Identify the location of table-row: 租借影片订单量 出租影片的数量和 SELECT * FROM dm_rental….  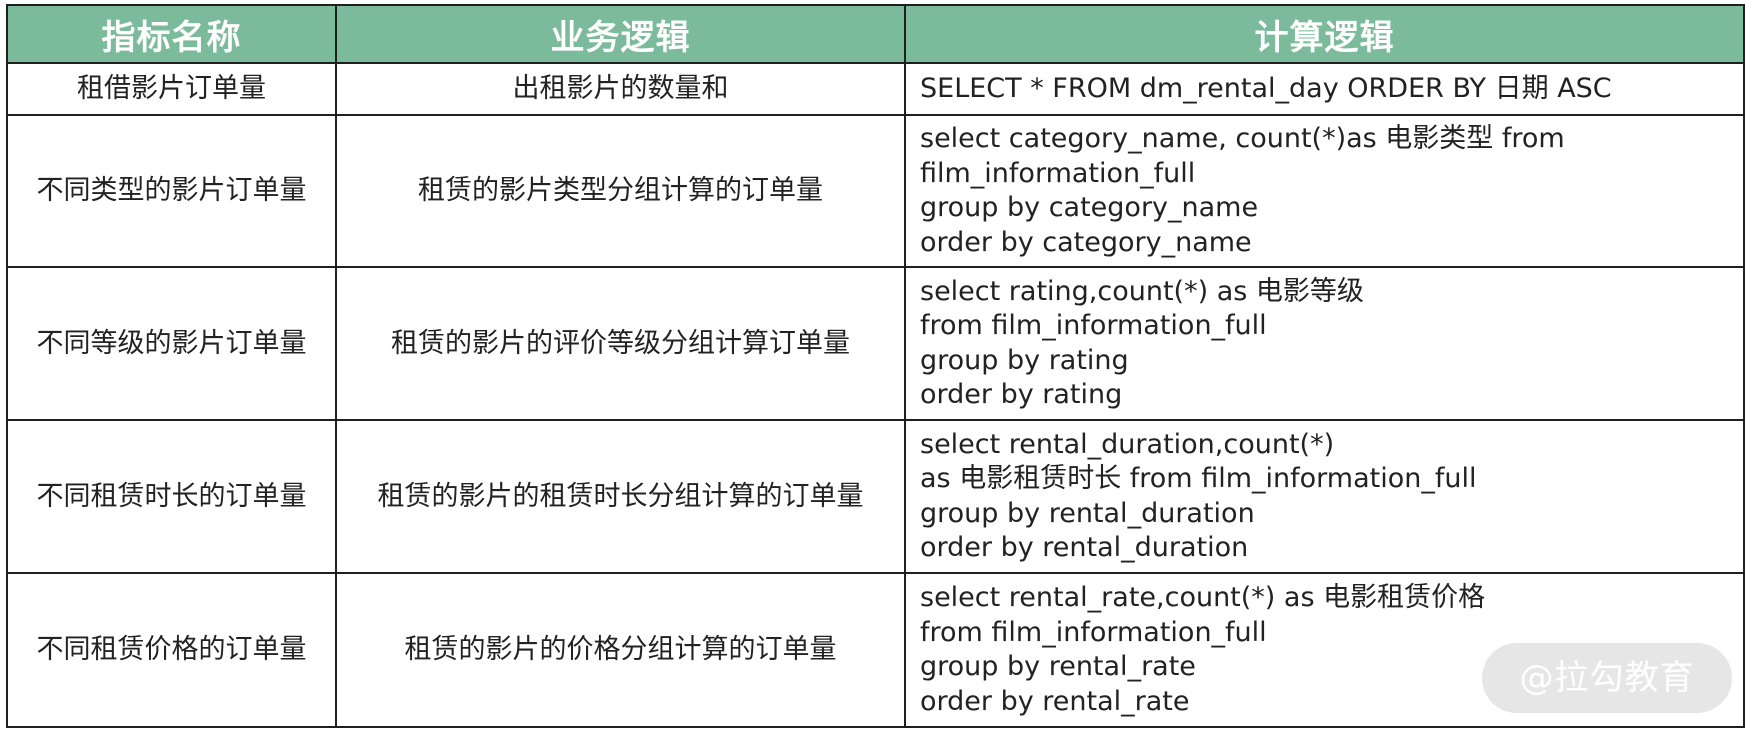
(875, 89).